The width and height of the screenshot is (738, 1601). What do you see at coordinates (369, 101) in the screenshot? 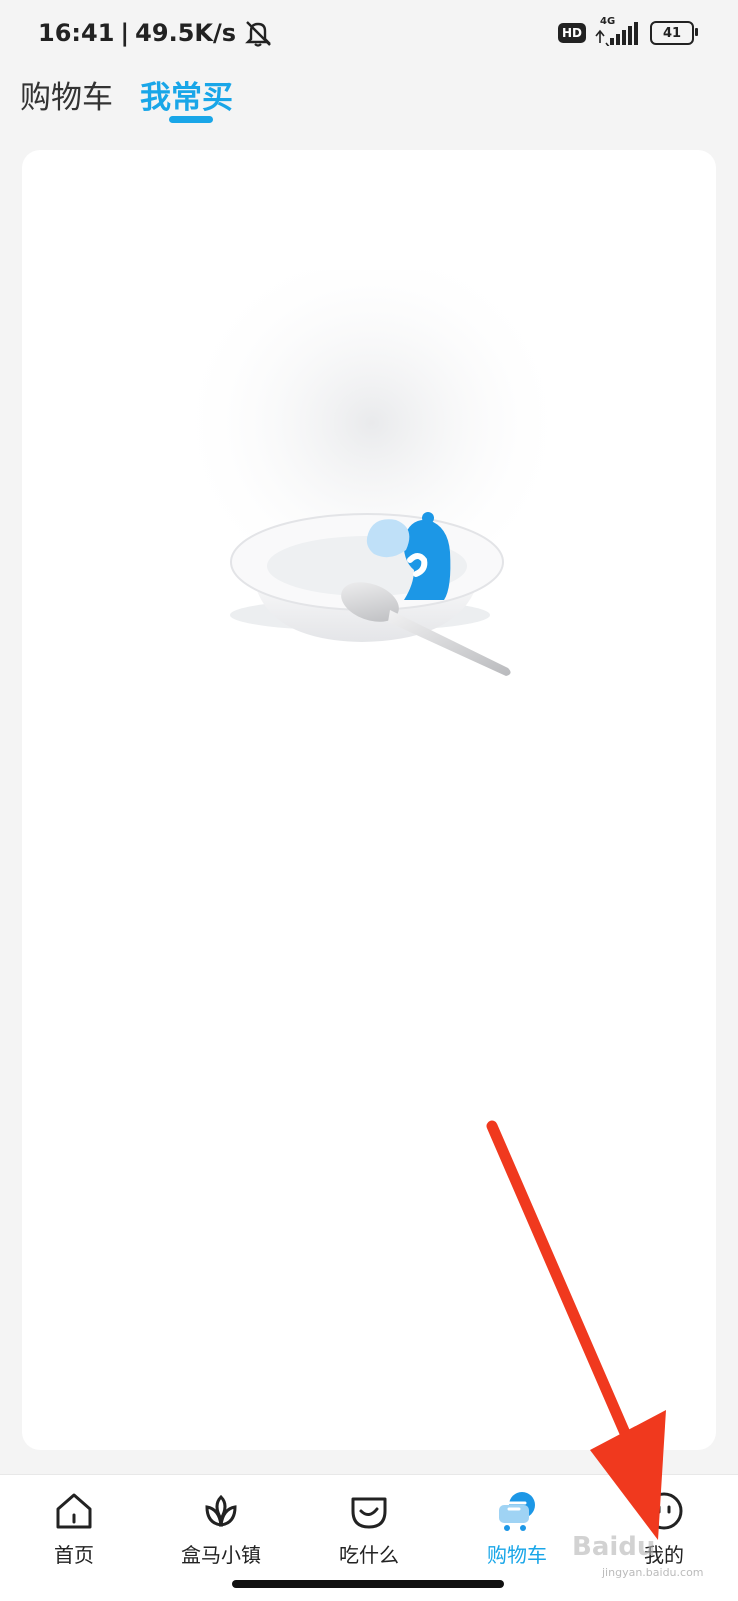
I see `top-tabs: 购物车 我常买` at bounding box center [369, 101].